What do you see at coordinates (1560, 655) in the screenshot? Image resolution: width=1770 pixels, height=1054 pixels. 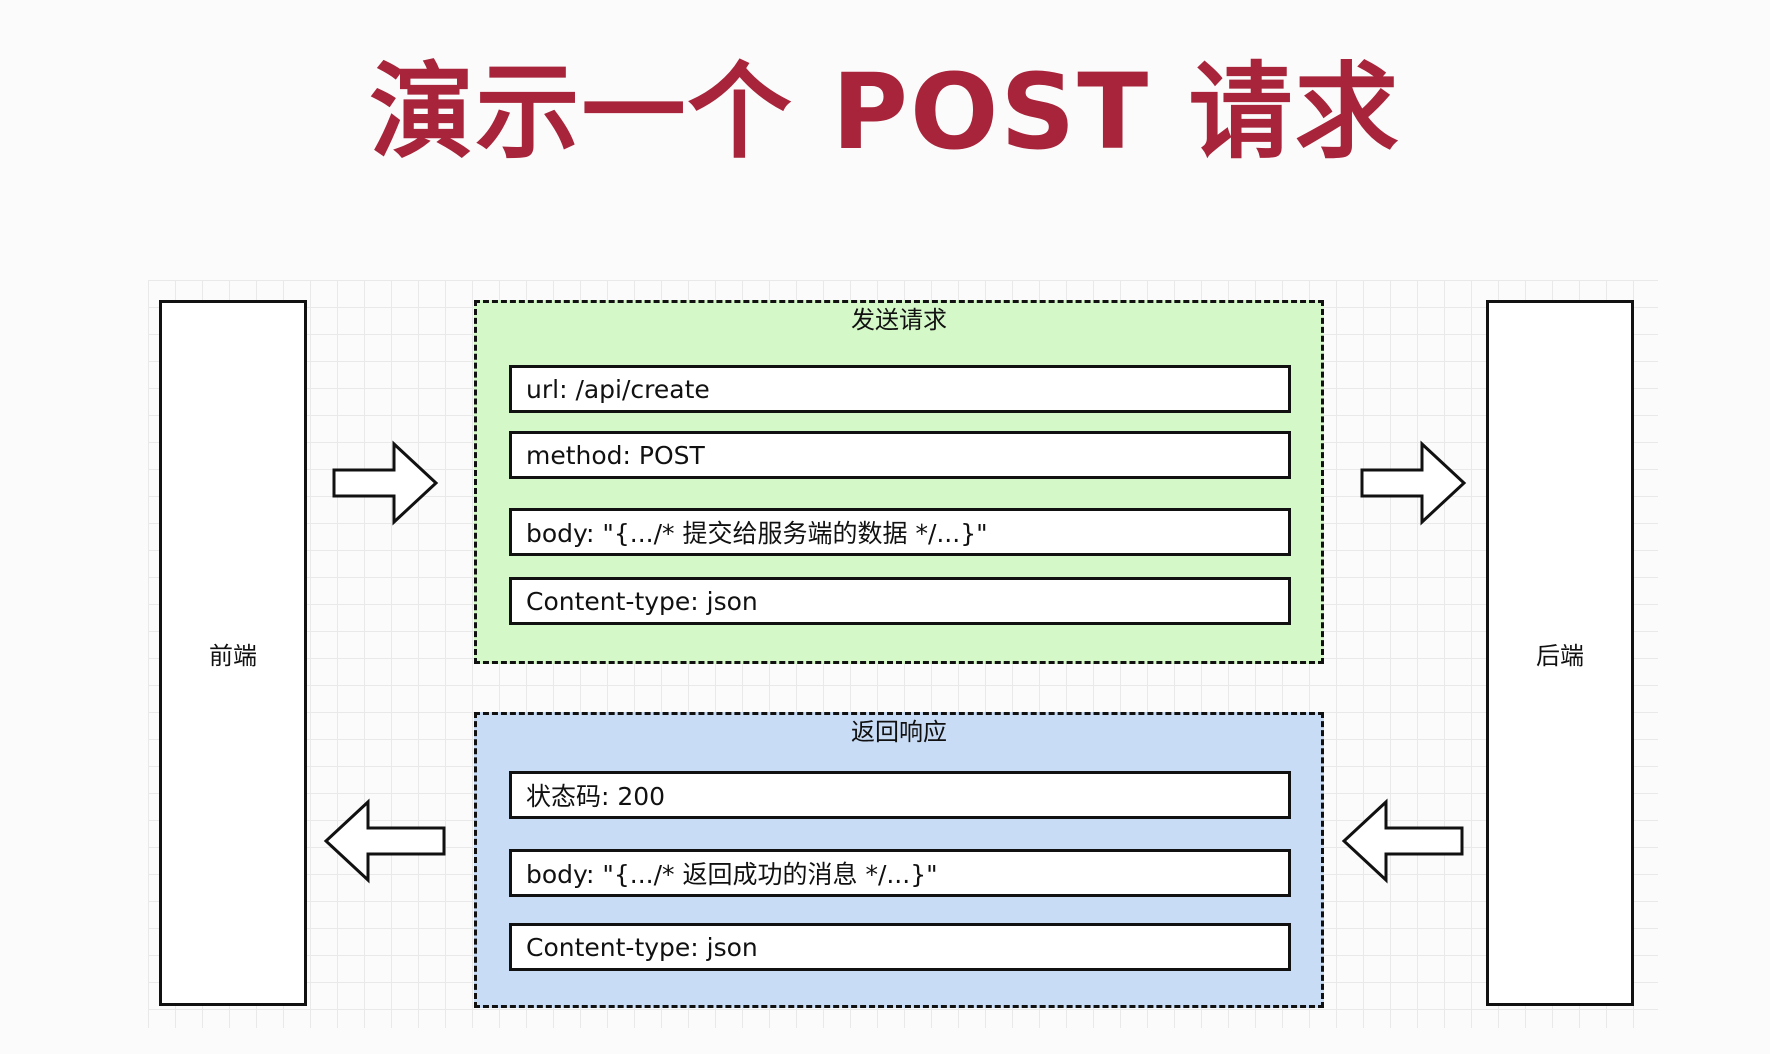 I see `backend-label: 后端` at bounding box center [1560, 655].